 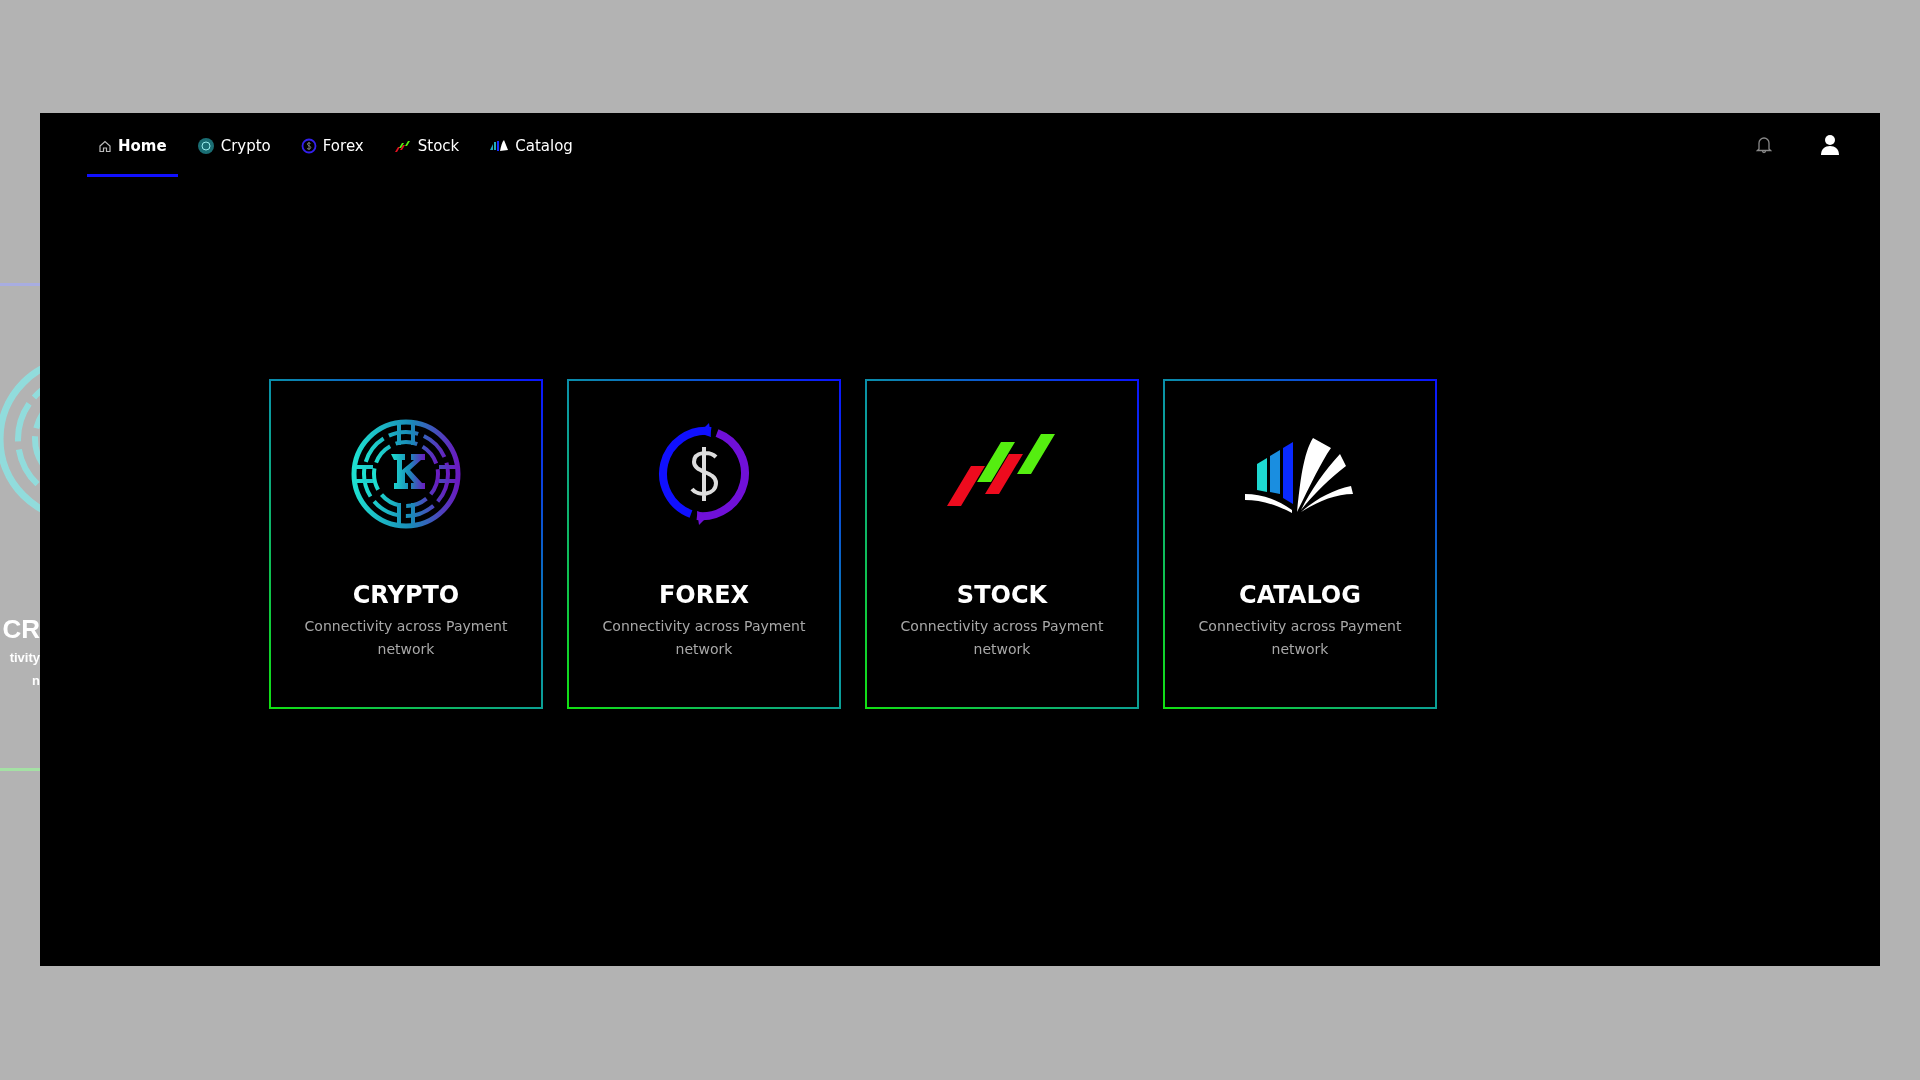 I want to click on card-title: CR, so click(x=21, y=629).